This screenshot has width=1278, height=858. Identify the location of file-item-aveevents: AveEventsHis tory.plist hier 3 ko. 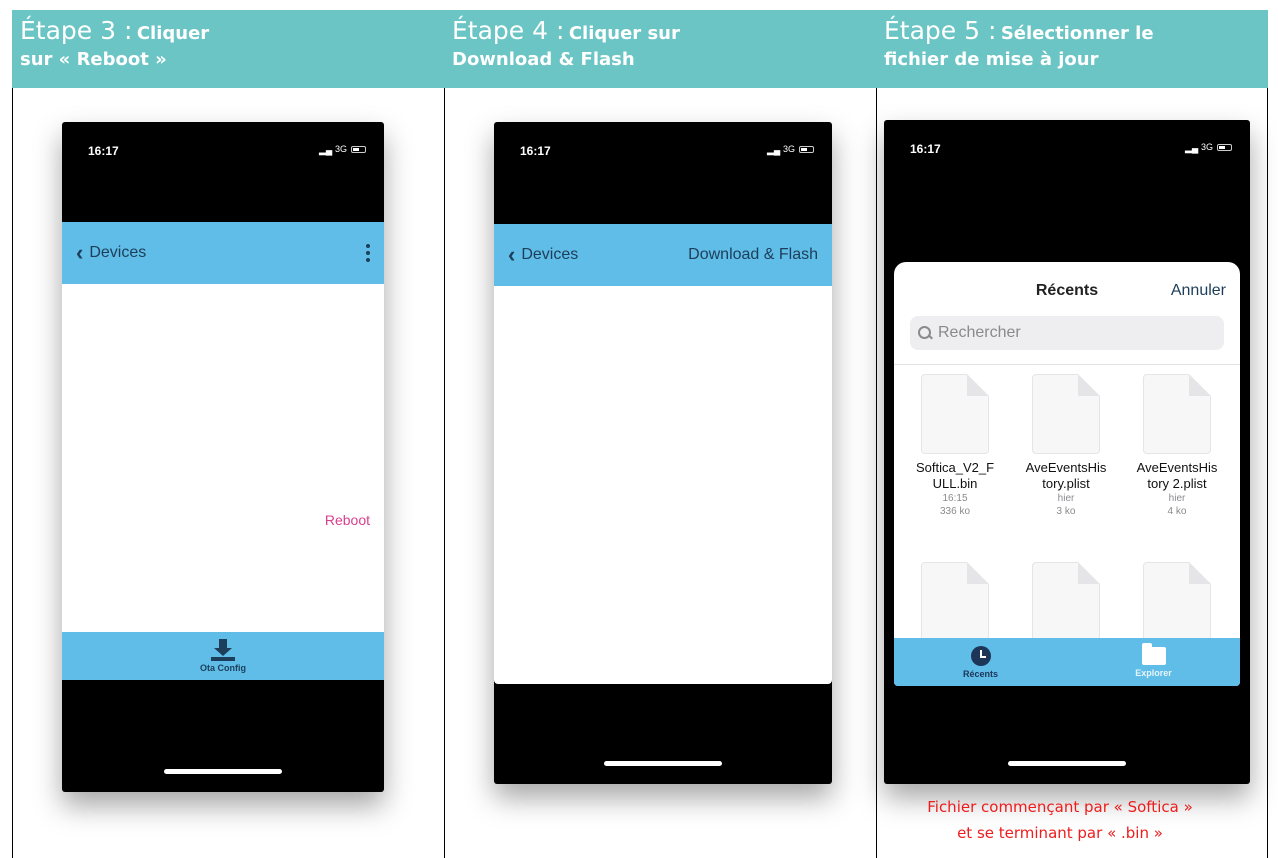
(1066, 446).